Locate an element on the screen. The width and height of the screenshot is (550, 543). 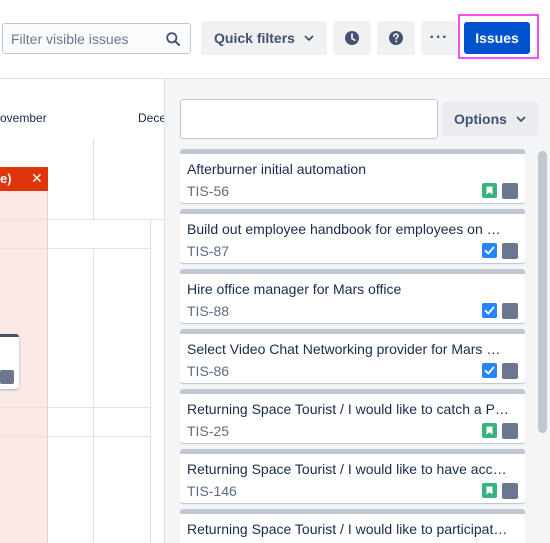
options-button: Options is located at coordinates (490, 119).